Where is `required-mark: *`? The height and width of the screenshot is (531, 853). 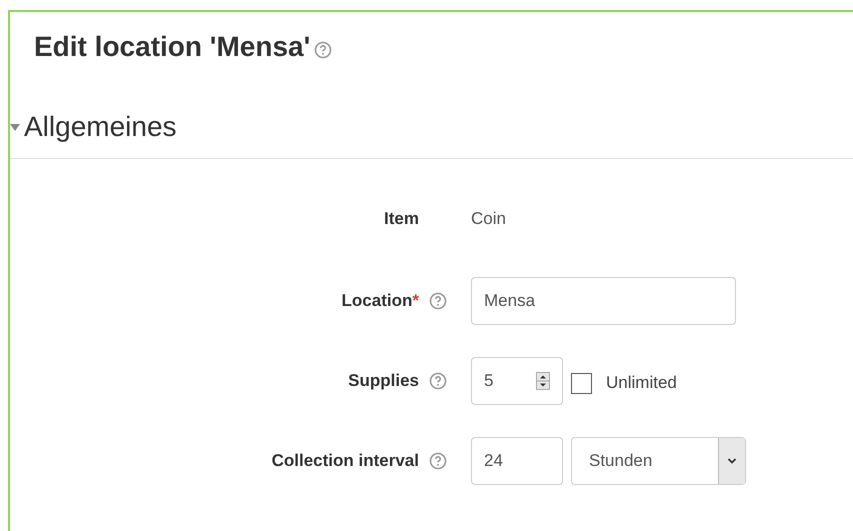
required-mark: * is located at coordinates (415, 300).